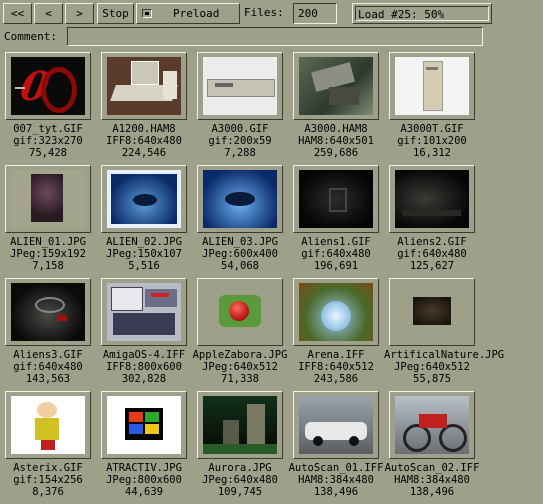 This screenshot has height=504, width=543. I want to click on thumbnail-item: Arena.IFF IFF8:640x512 243,586, so click(336, 333).